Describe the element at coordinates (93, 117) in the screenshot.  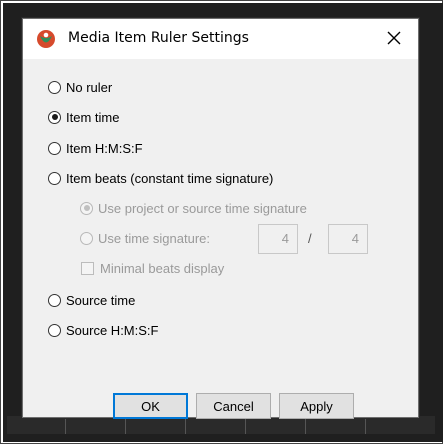
I see `option-item-time-label: Item time` at that location.